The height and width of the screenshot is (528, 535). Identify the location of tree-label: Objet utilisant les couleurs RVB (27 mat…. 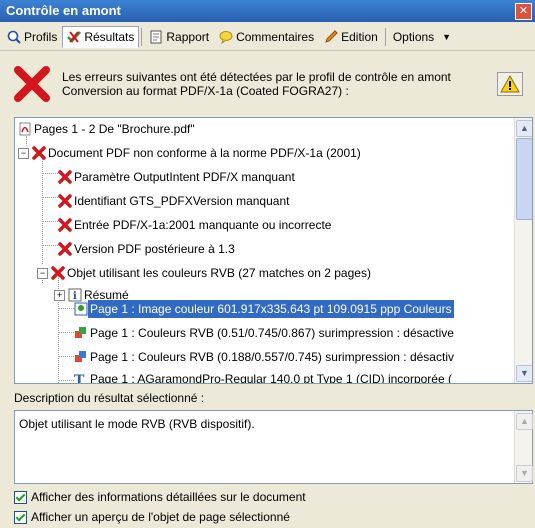
(219, 273).